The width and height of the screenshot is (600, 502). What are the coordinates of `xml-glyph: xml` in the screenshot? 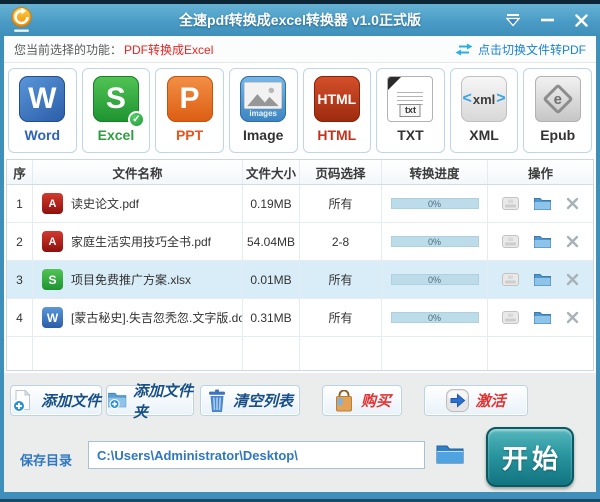 It's located at (484, 99).